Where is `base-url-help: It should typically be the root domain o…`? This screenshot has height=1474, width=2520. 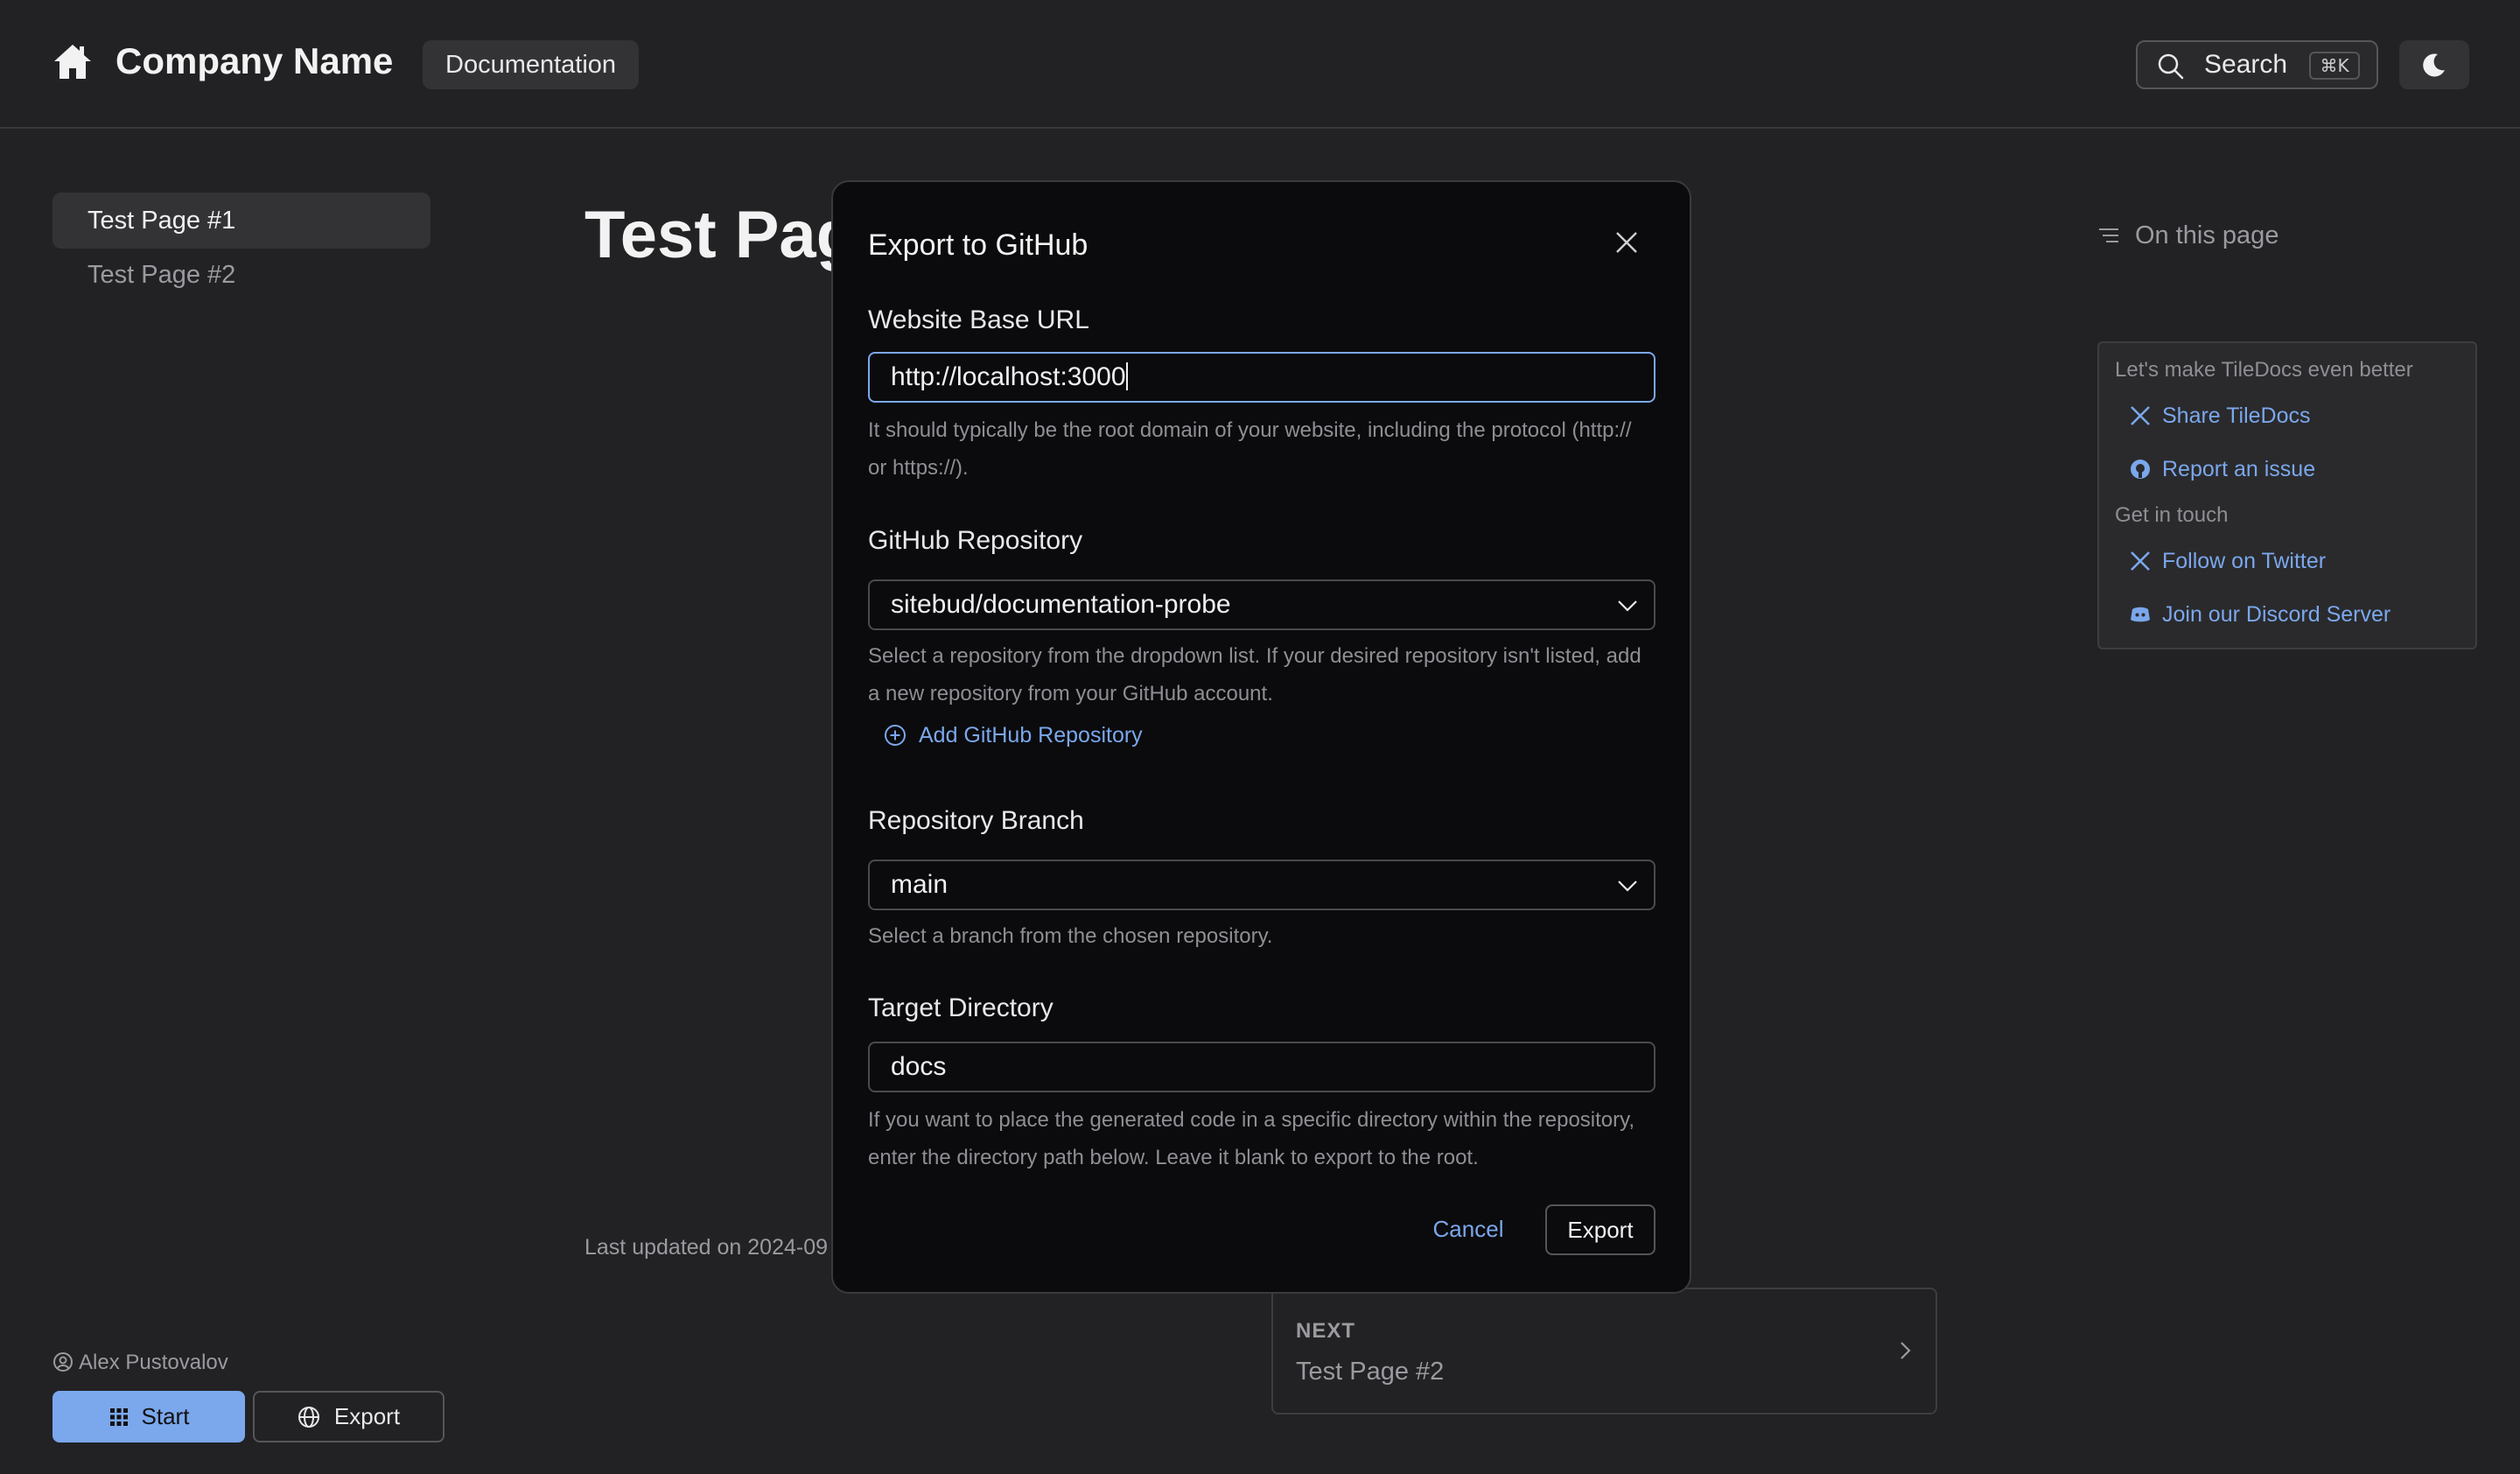 base-url-help: It should typically be the root domain o… is located at coordinates (1250, 449).